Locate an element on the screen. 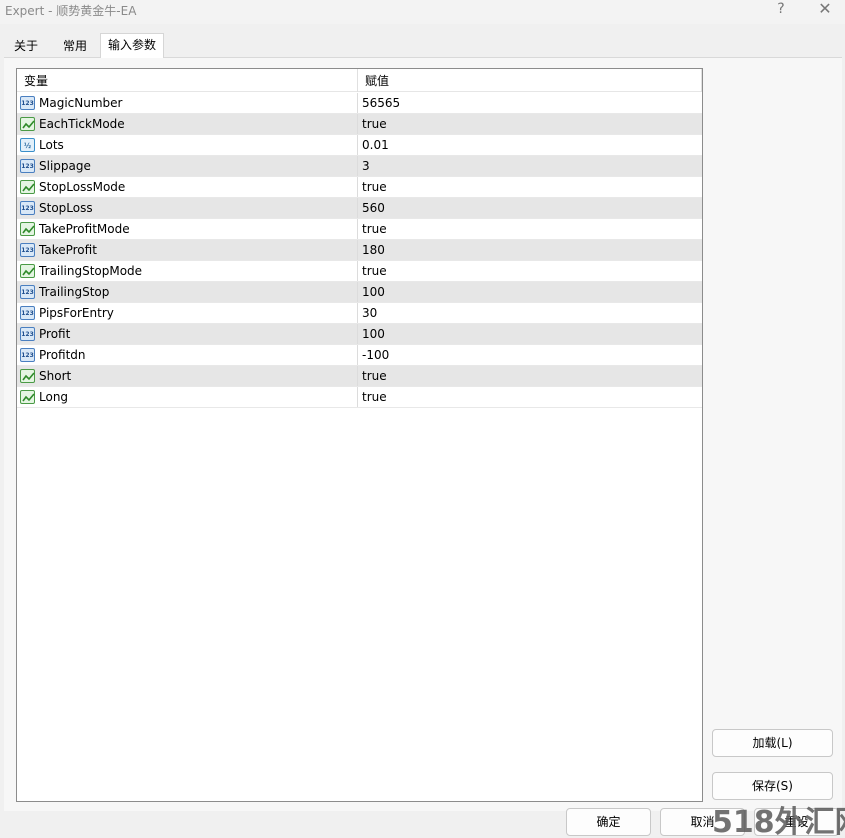 The width and height of the screenshot is (845, 838). variable-value: -100 is located at coordinates (375, 355).